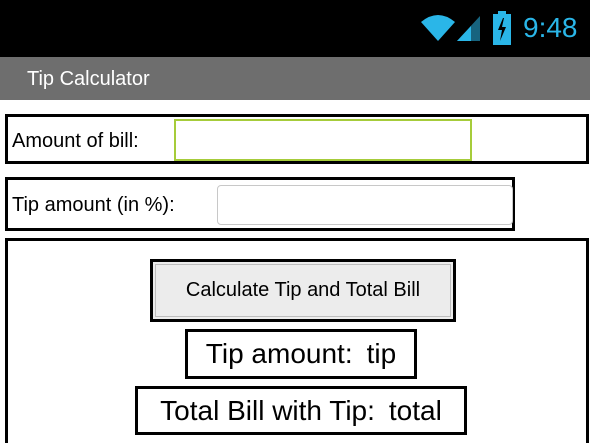  What do you see at coordinates (279, 353) in the screenshot?
I see `tip-result-label: Tip amount:` at bounding box center [279, 353].